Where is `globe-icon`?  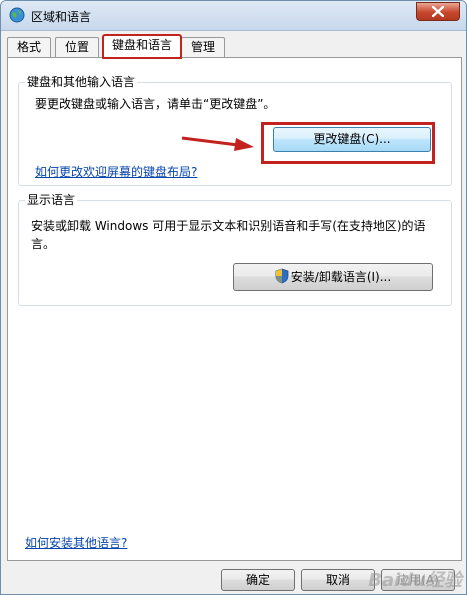 globe-icon is located at coordinates (17, 15).